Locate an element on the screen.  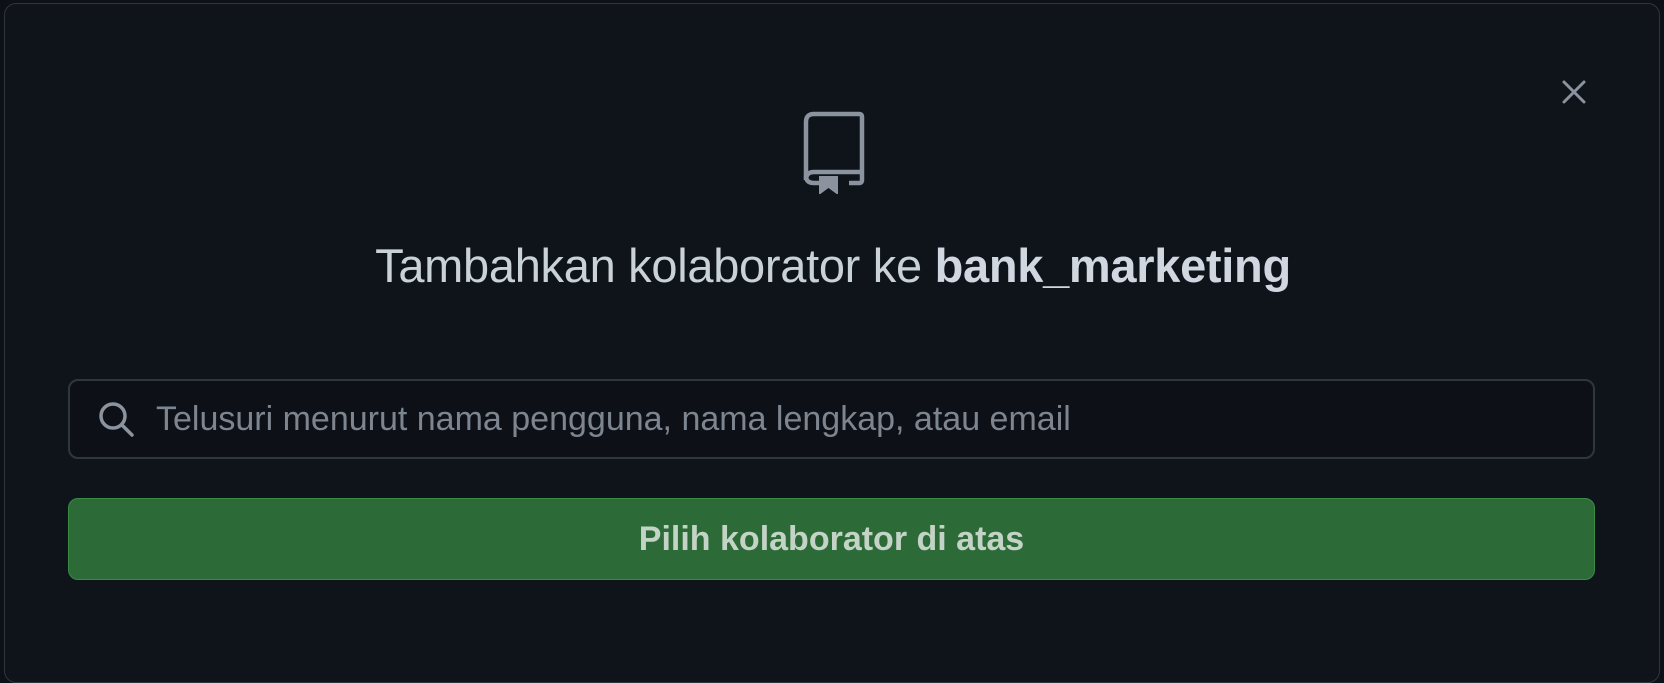
close-icon is located at coordinates (1574, 92).